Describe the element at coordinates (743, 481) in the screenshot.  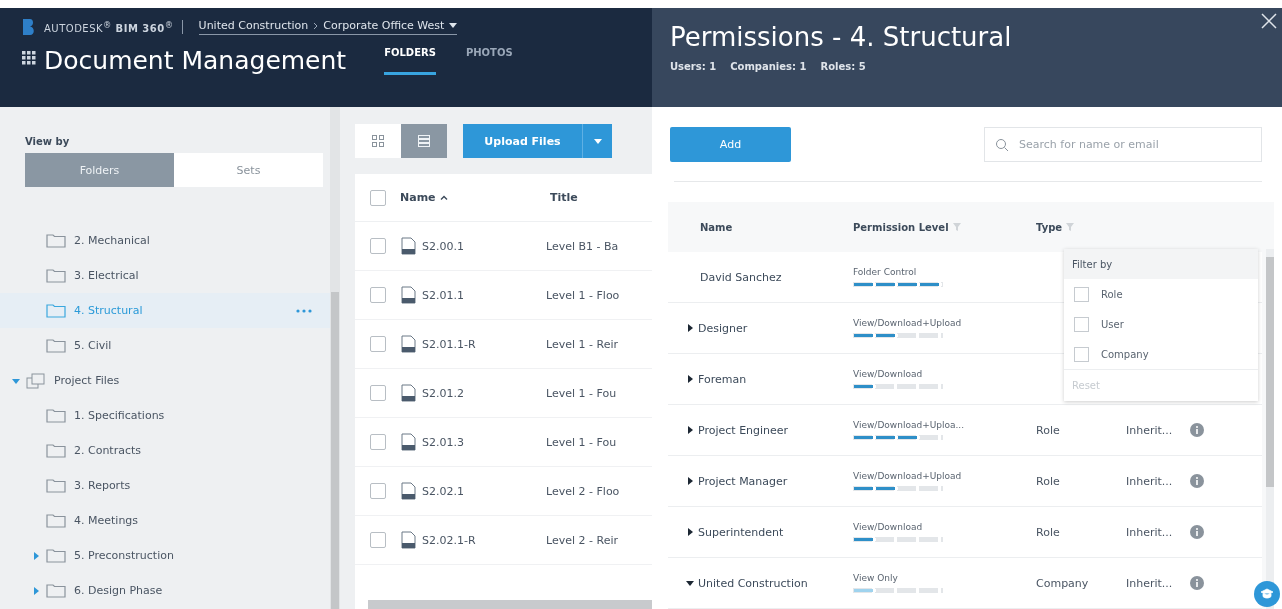
I see `member-name: Project Manager` at that location.